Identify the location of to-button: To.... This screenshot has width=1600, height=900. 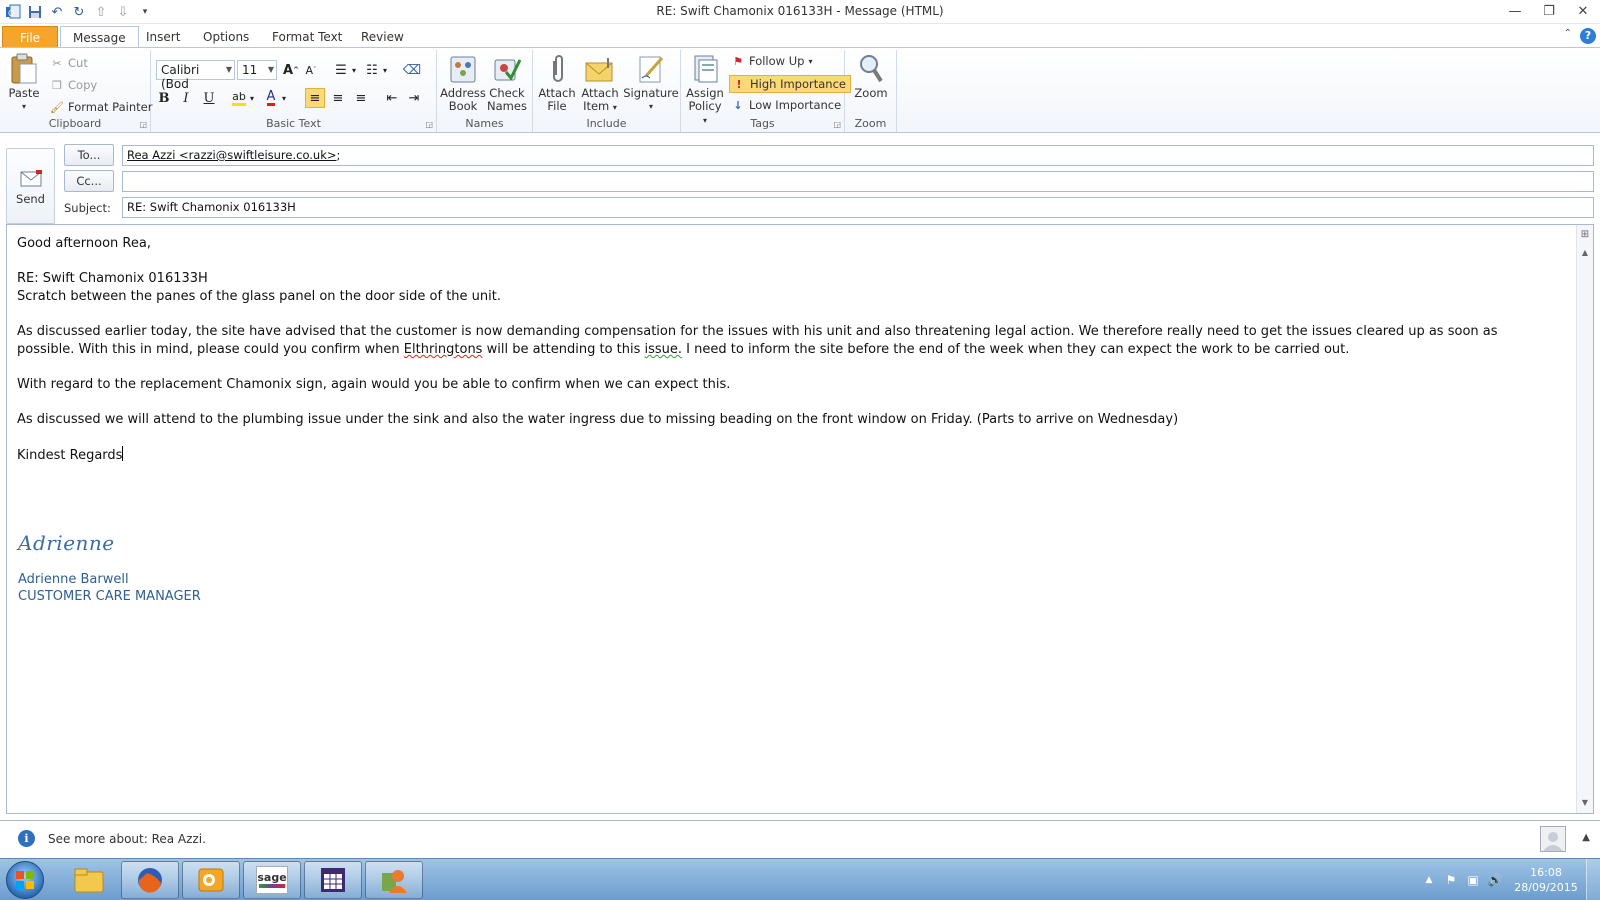
(89, 155).